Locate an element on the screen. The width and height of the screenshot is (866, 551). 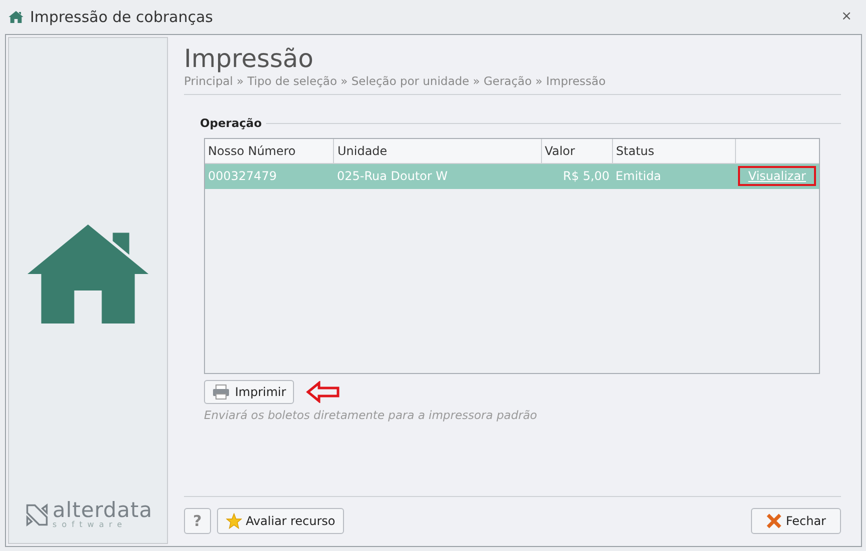
column-header: Unidade is located at coordinates (438, 151).